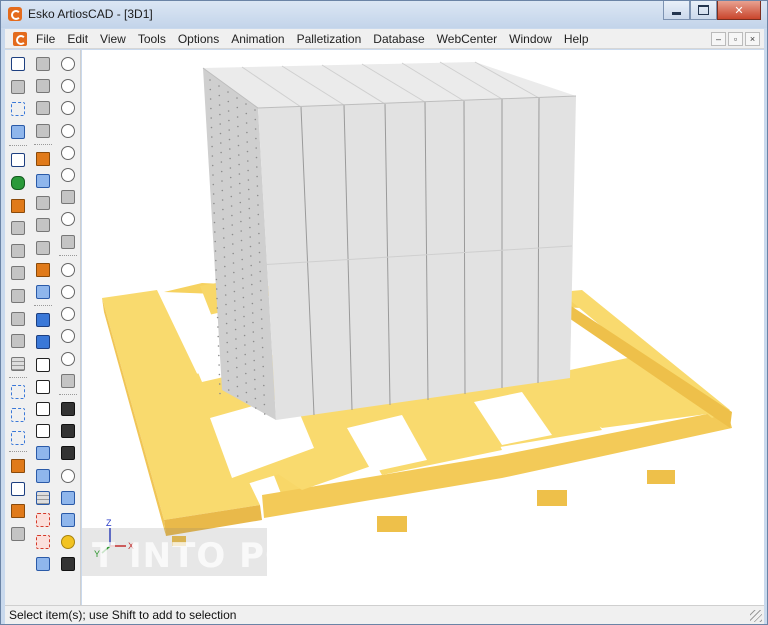 The width and height of the screenshot is (768, 625). Describe the element at coordinates (18, 273) in the screenshot. I see `tool-copy-button` at that location.